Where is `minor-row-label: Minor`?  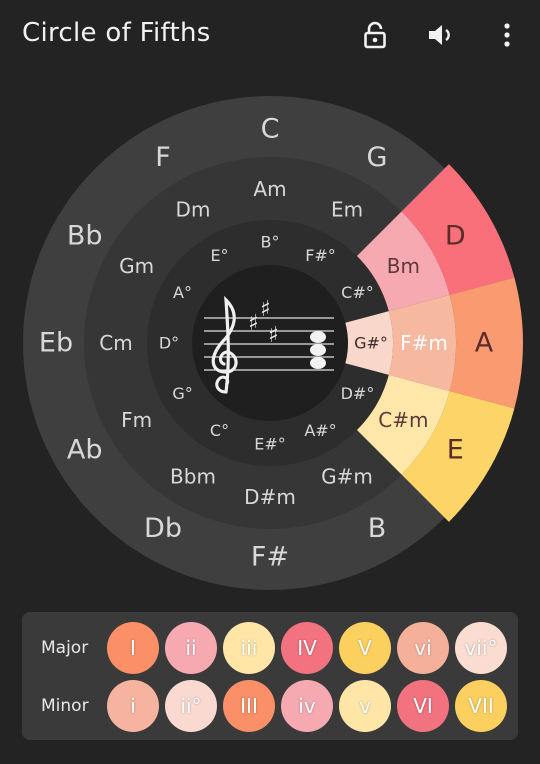
minor-row-label: Minor is located at coordinates (65, 706).